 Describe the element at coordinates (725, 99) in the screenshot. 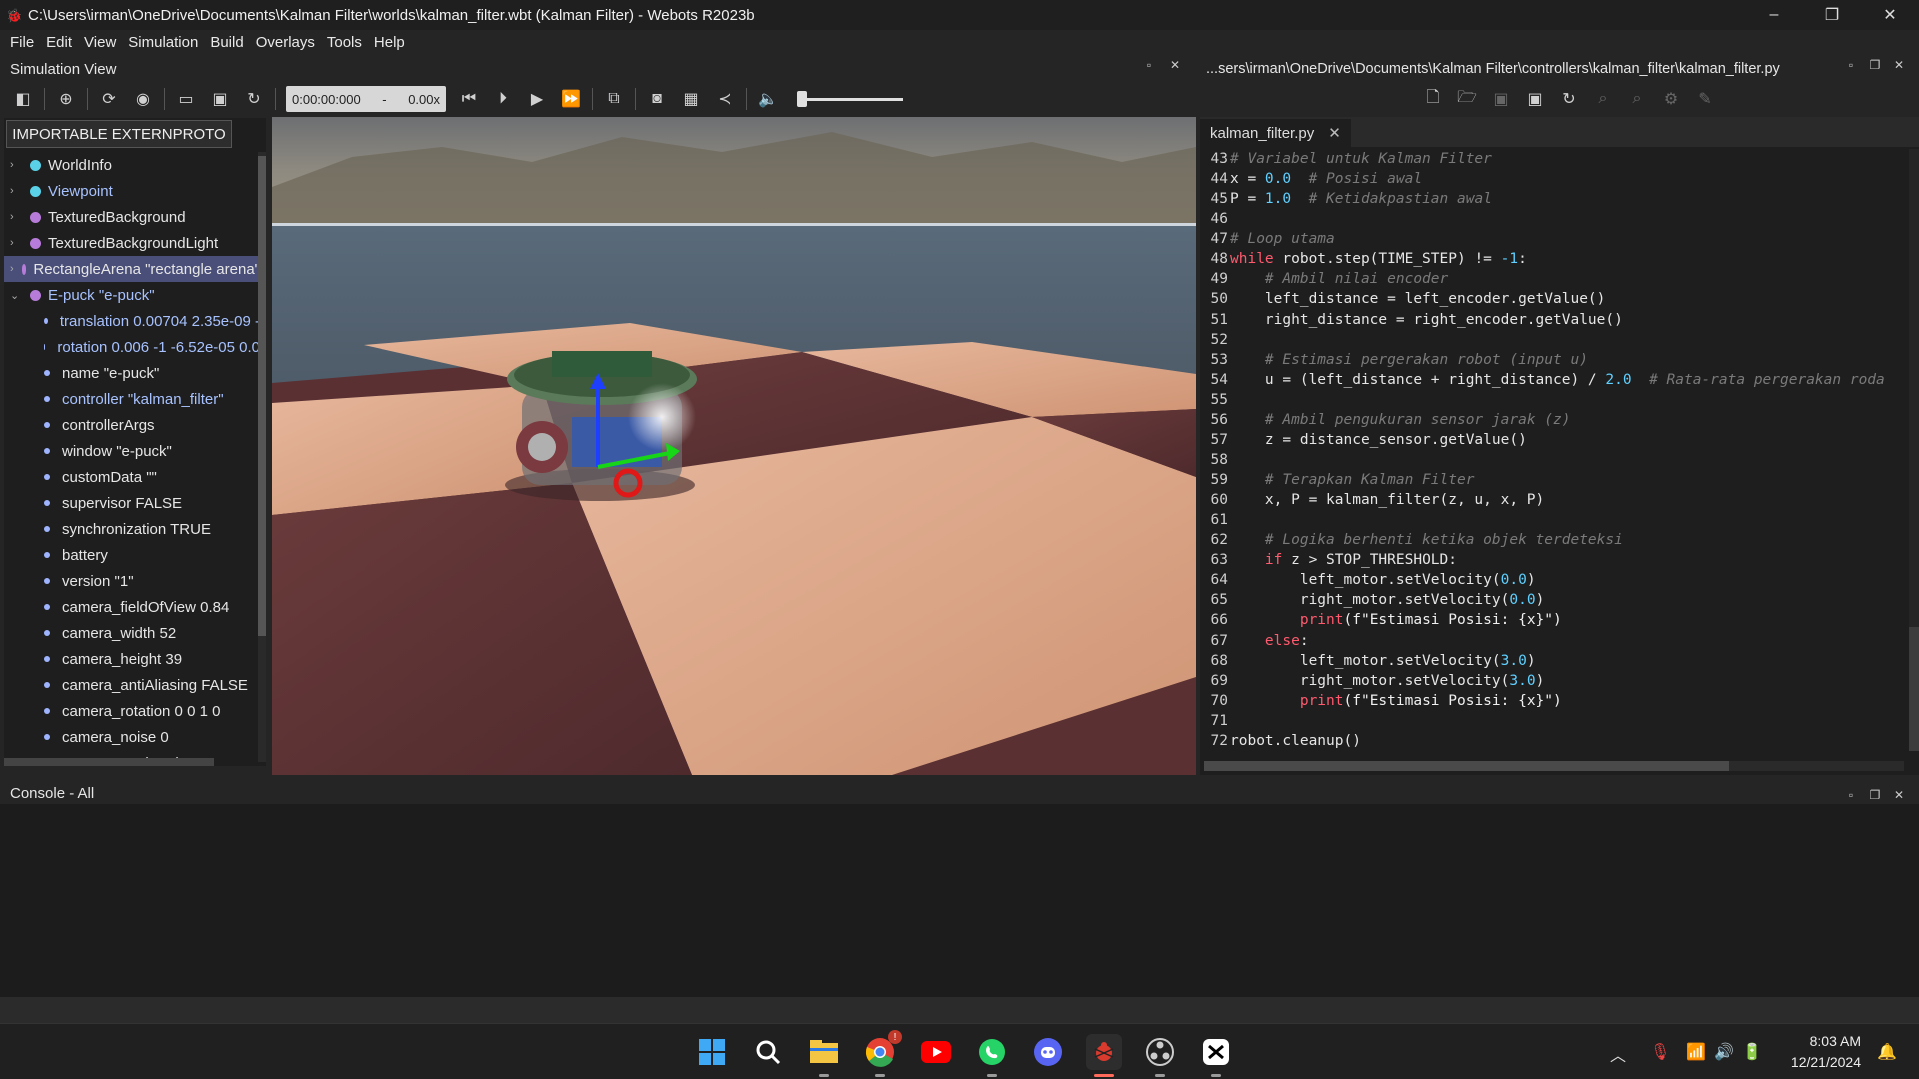

I see `share-icon: ≺` at that location.